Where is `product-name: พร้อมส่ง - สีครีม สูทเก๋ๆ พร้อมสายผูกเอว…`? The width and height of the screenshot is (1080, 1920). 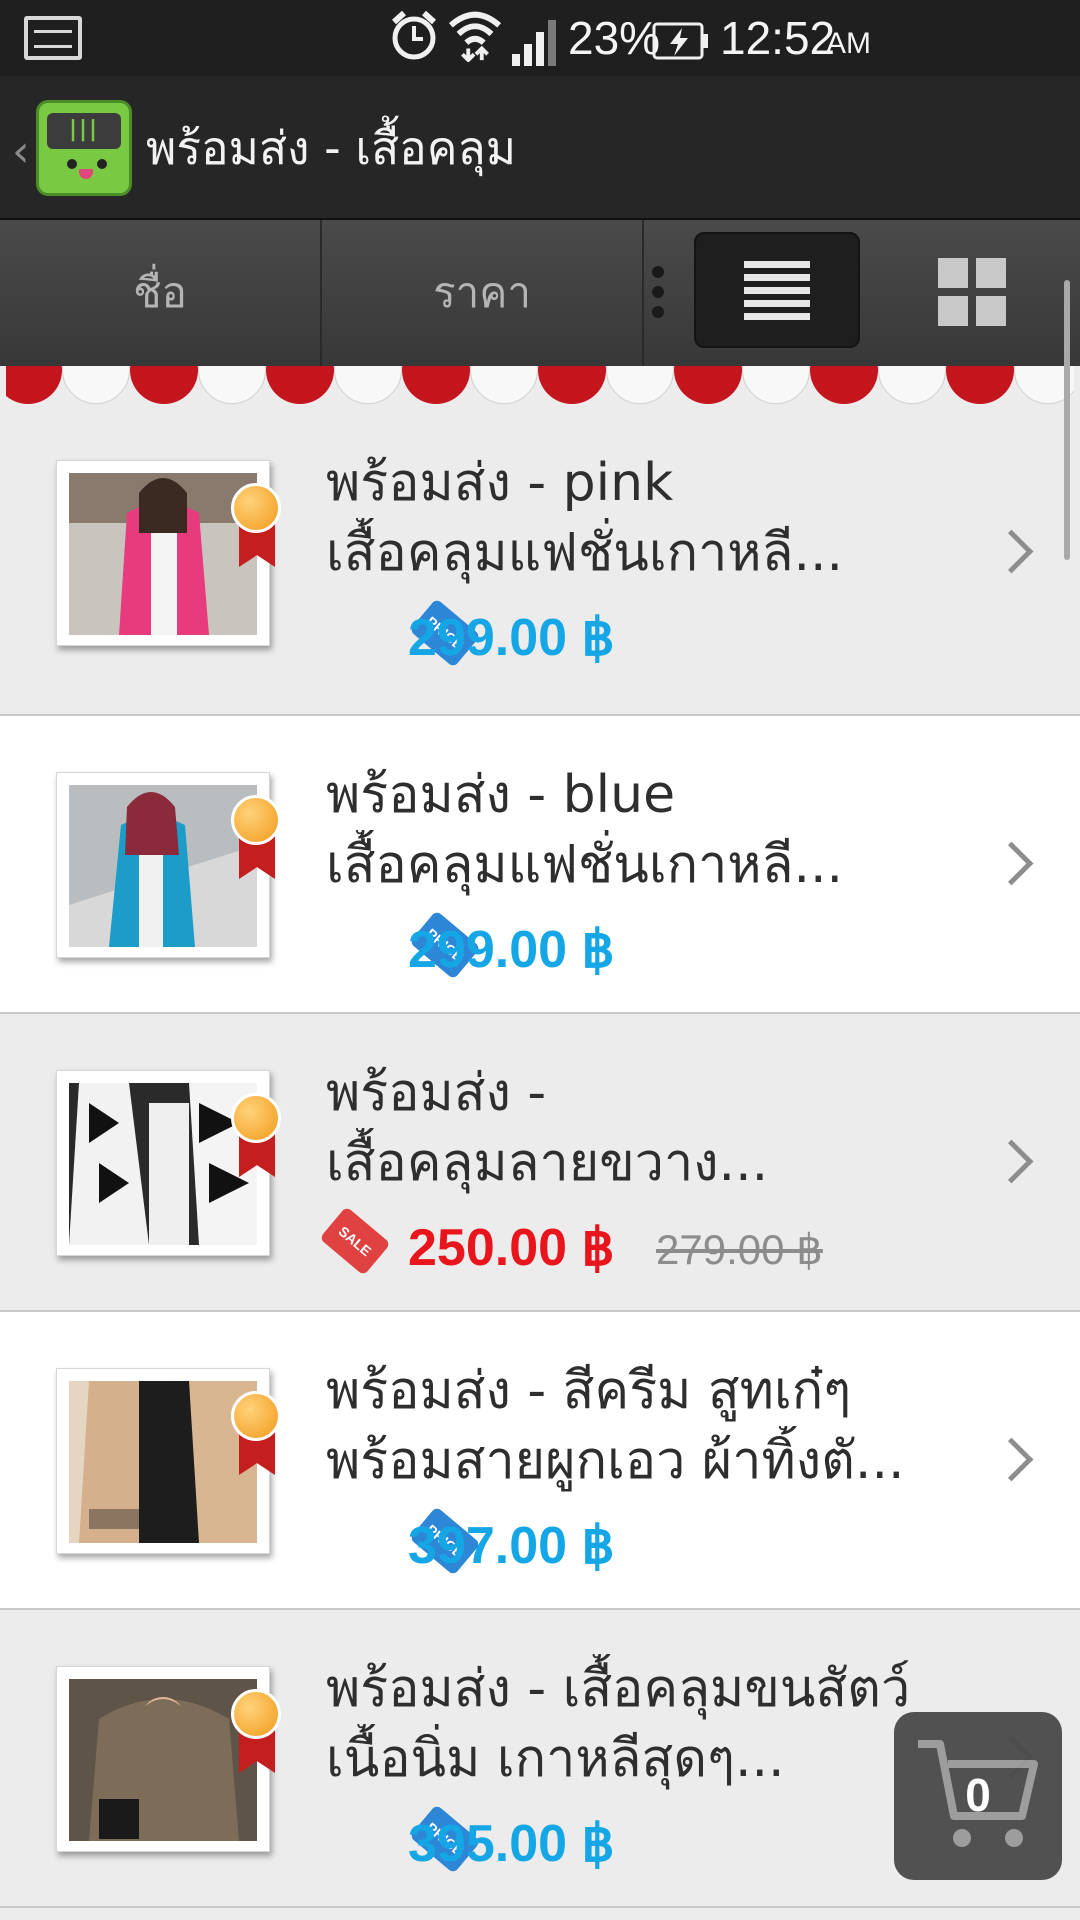 product-name: พร้อมส่ง - สีครีม สูทเก๋ๆ พร้อมสายผูกเอว… is located at coordinates (646, 1426).